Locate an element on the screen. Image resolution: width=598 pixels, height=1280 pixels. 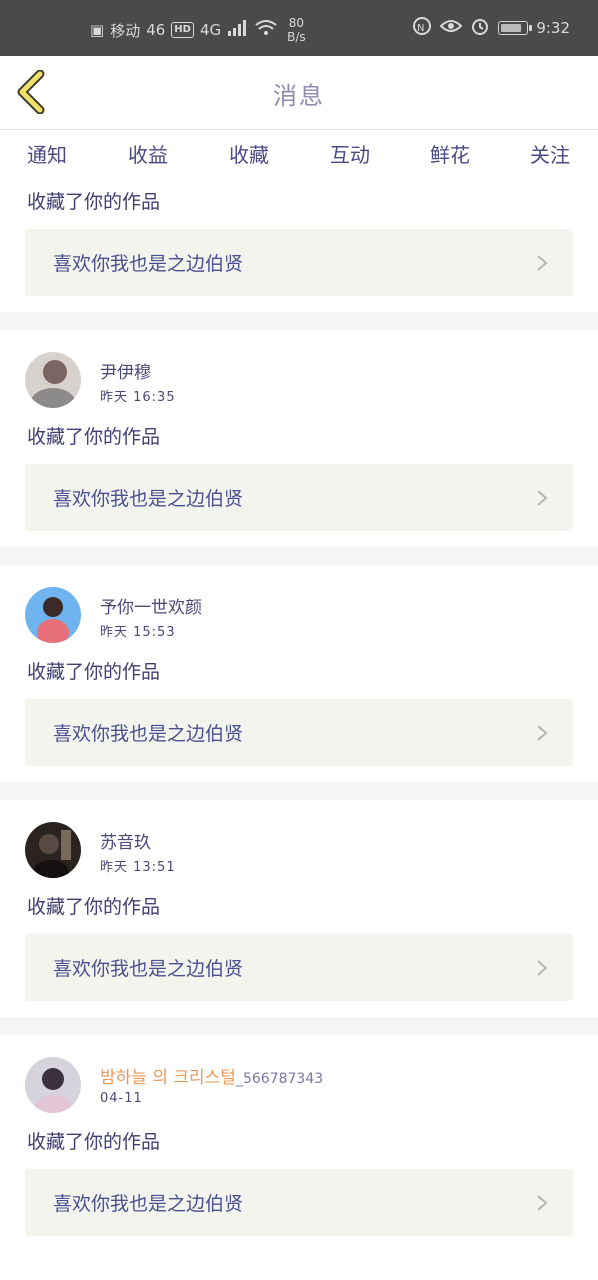
tab-follows: 关注 is located at coordinates (550, 153).